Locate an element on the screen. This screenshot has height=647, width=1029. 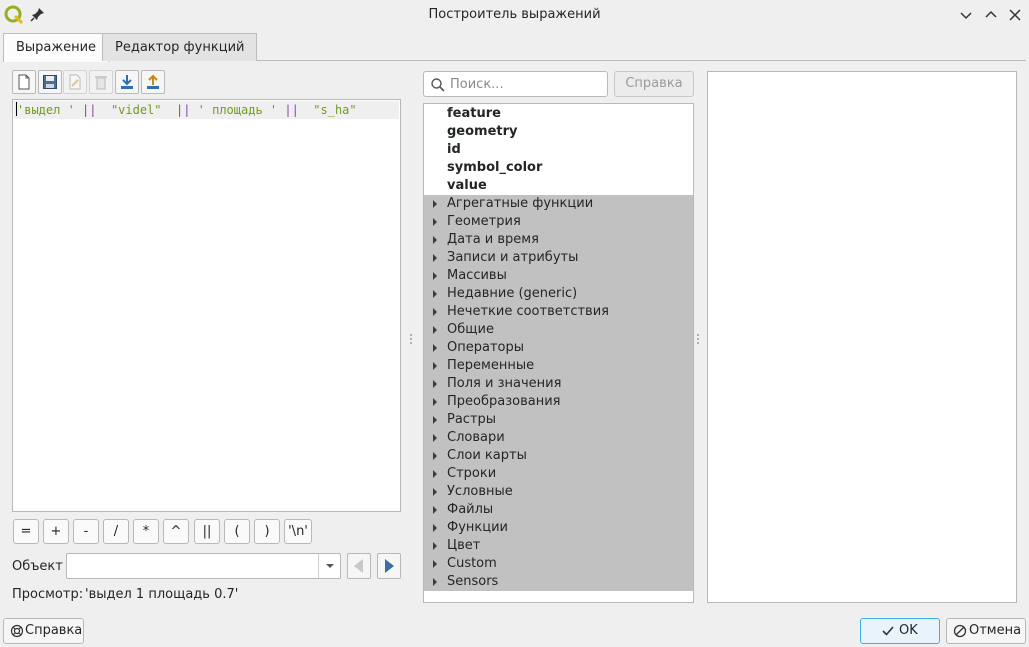
tree-group-item: Слои карты is located at coordinates (558, 456).